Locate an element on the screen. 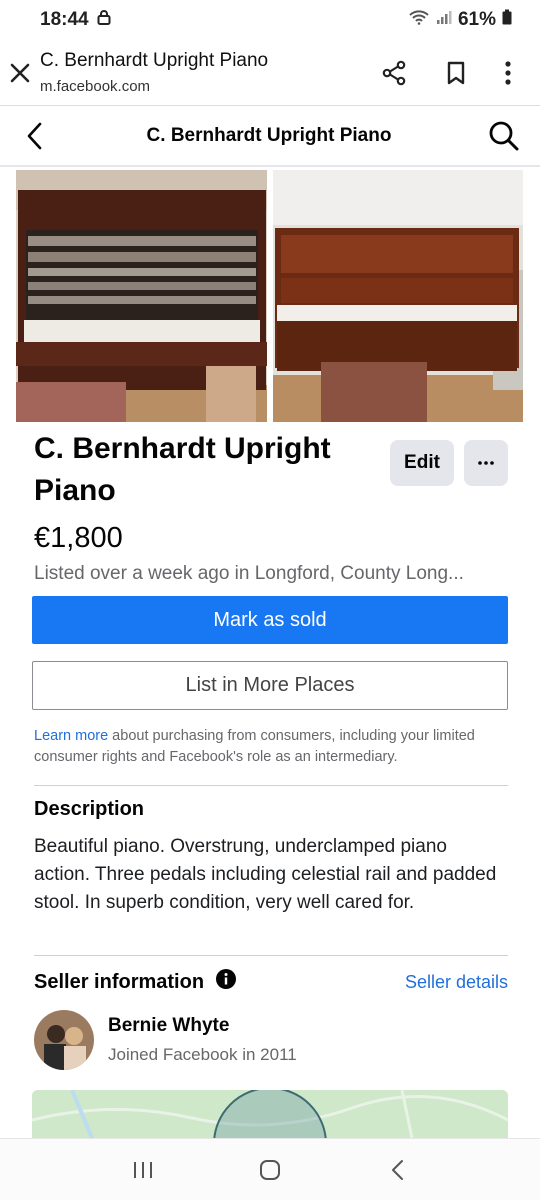  listing-title: C. Bernhardt Upright Piano is located at coordinates (182, 469).